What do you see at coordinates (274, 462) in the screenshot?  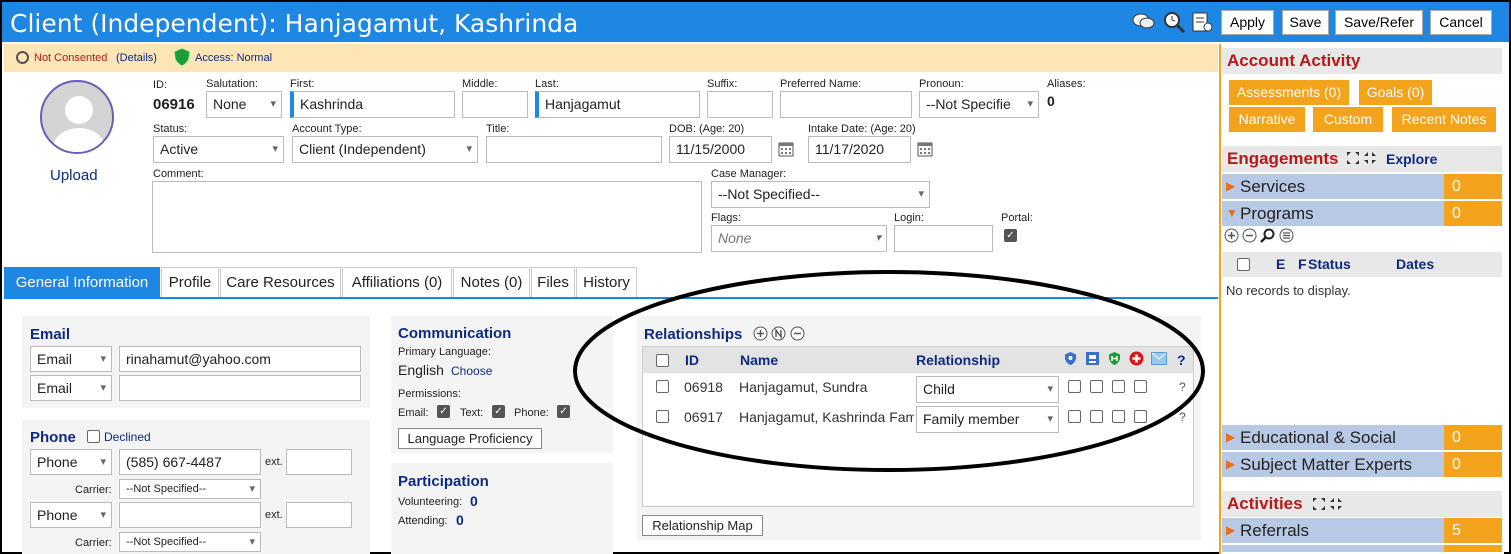 I see `ext-label: ext.` at bounding box center [274, 462].